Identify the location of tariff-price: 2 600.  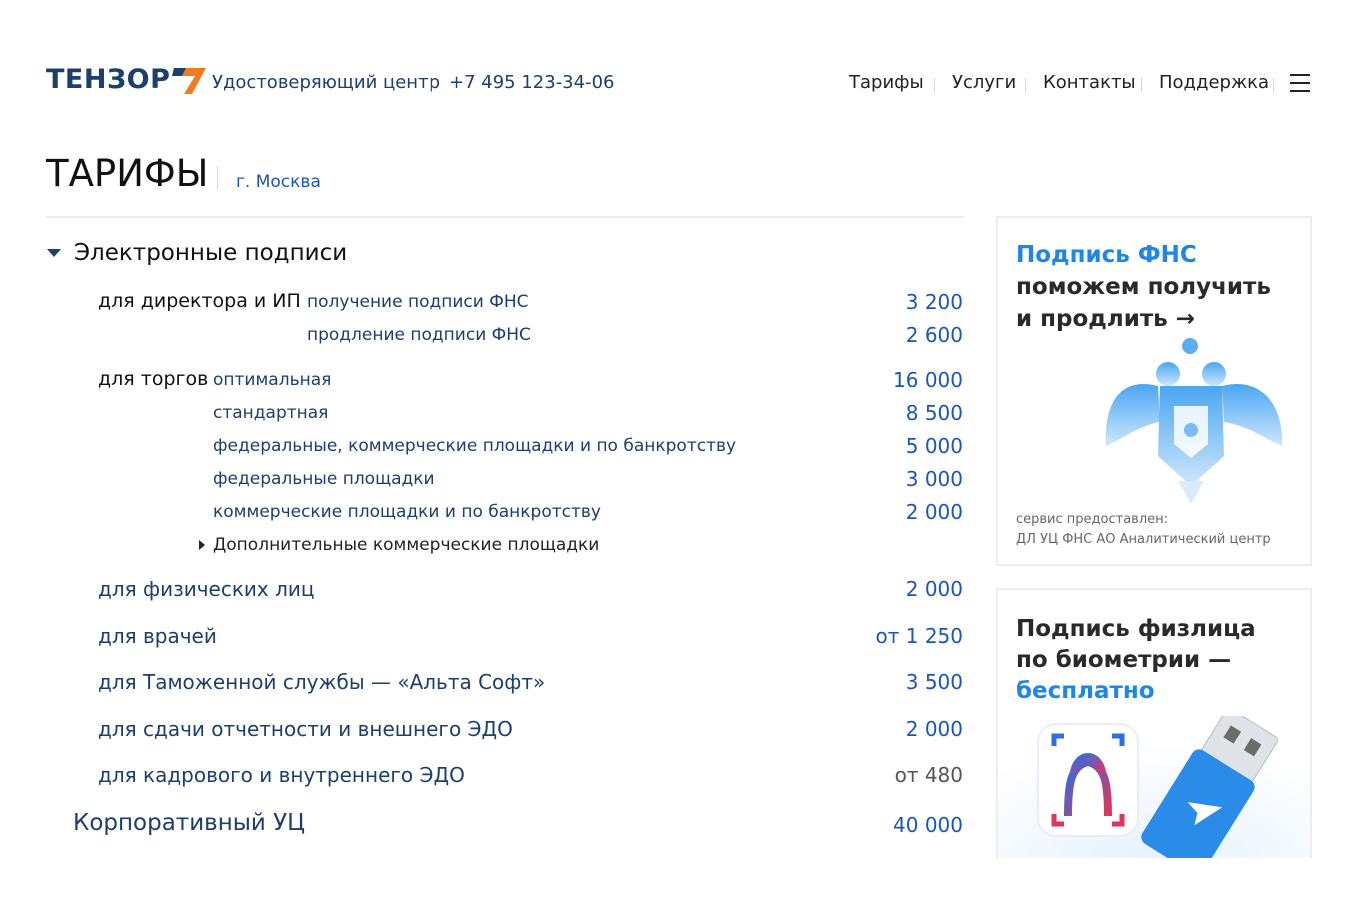
(934, 335).